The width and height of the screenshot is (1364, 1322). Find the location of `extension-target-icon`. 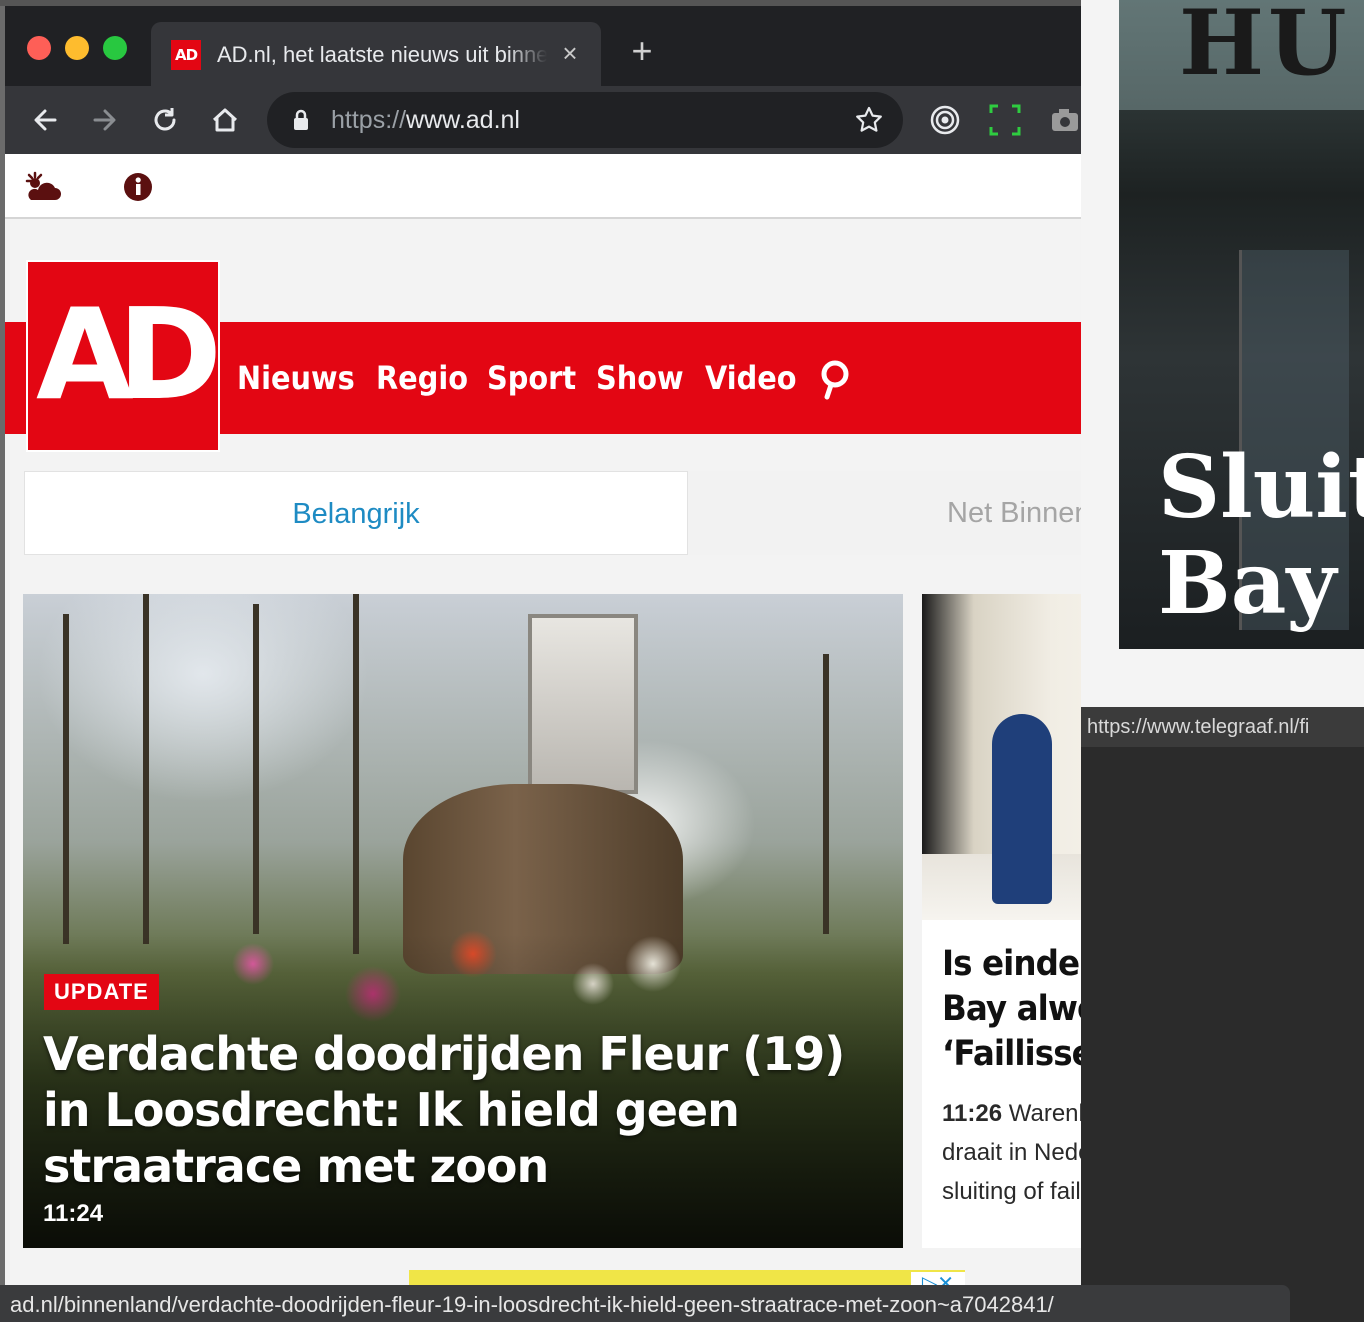

extension-target-icon is located at coordinates (945, 120).